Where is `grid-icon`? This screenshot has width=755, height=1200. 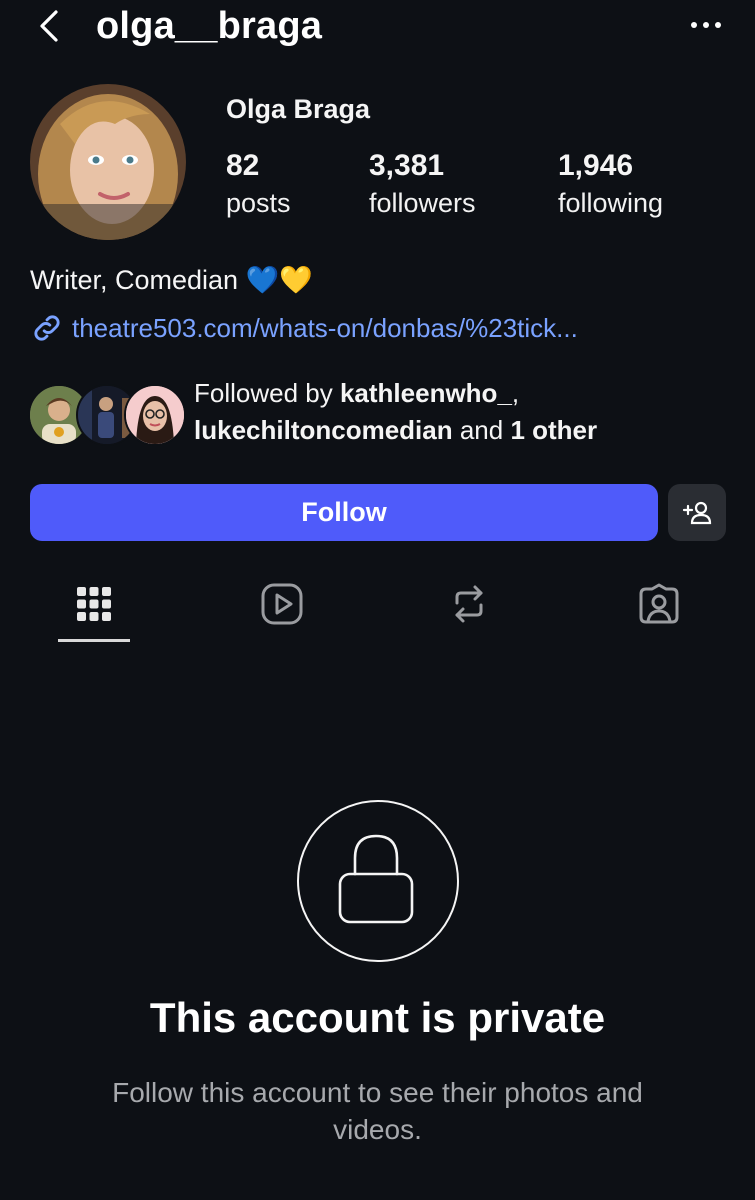
grid-icon is located at coordinates (94, 604).